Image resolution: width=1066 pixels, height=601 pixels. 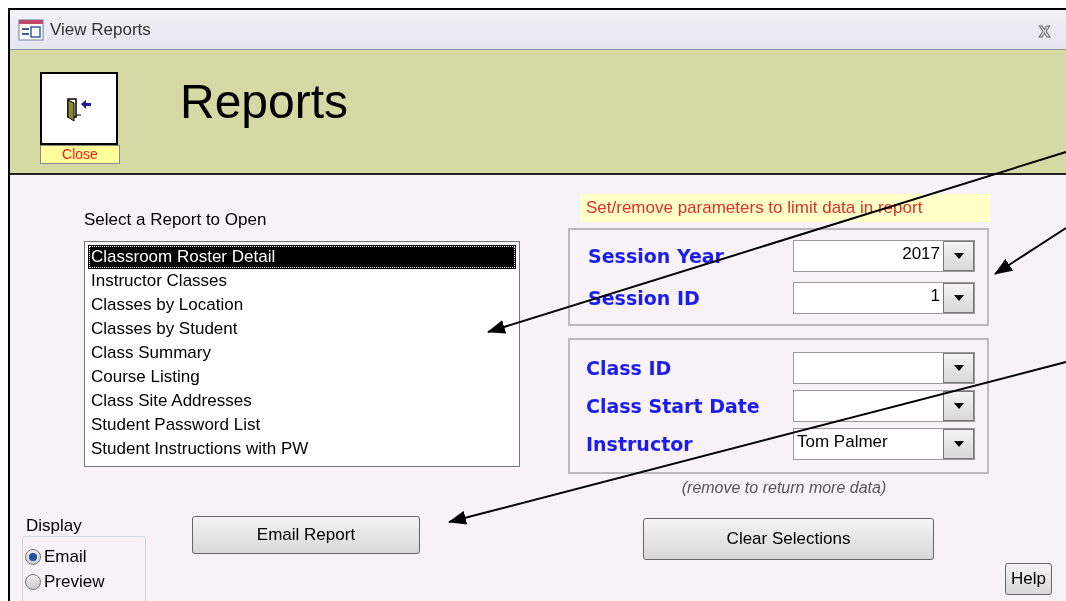 I want to click on combo-box: 1, so click(x=884, y=298).